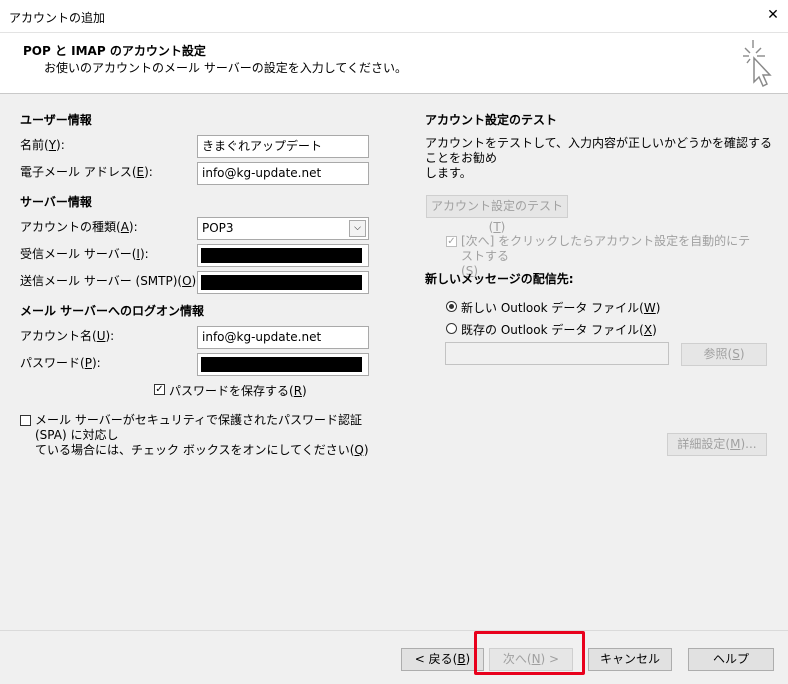  What do you see at coordinates (497, 214) in the screenshot?
I see `test-account-settings-button: アカウント設定のテスト(T)` at bounding box center [497, 214].